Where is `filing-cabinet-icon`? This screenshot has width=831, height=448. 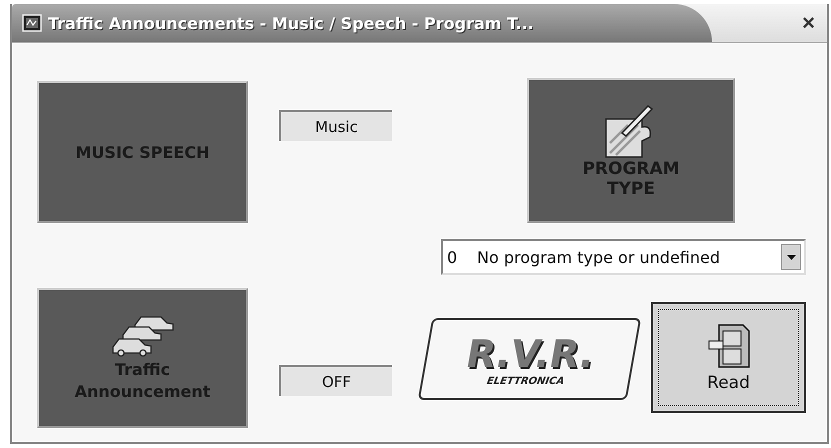 filing-cabinet-icon is located at coordinates (728, 345).